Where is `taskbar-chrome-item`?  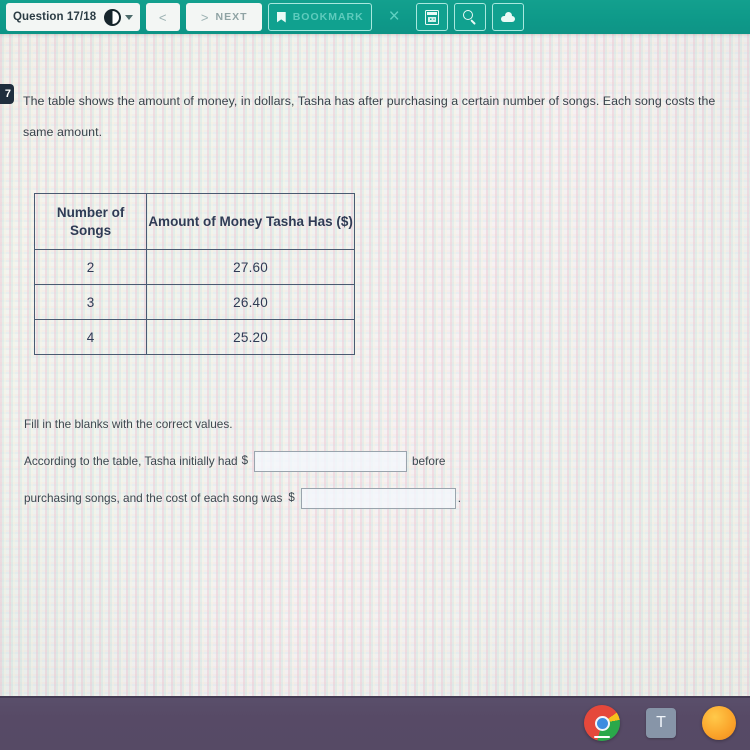
taskbar-chrome-item is located at coordinates (602, 723).